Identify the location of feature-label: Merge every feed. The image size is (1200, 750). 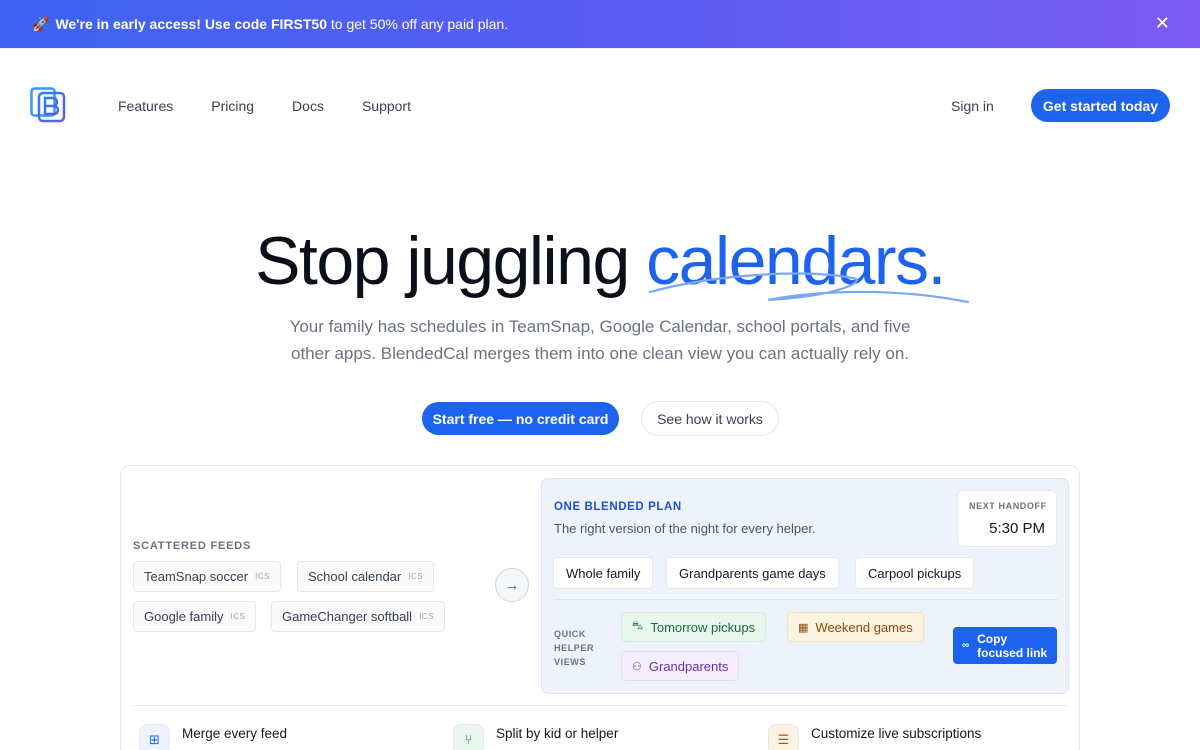
(235, 733).